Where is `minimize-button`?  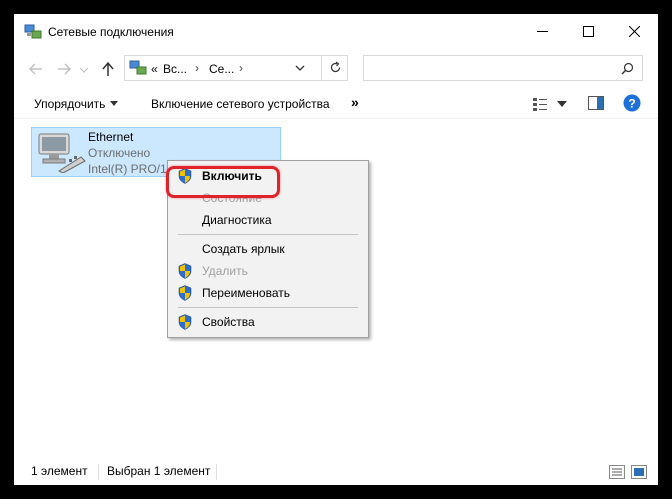
minimize-button is located at coordinates (543, 31).